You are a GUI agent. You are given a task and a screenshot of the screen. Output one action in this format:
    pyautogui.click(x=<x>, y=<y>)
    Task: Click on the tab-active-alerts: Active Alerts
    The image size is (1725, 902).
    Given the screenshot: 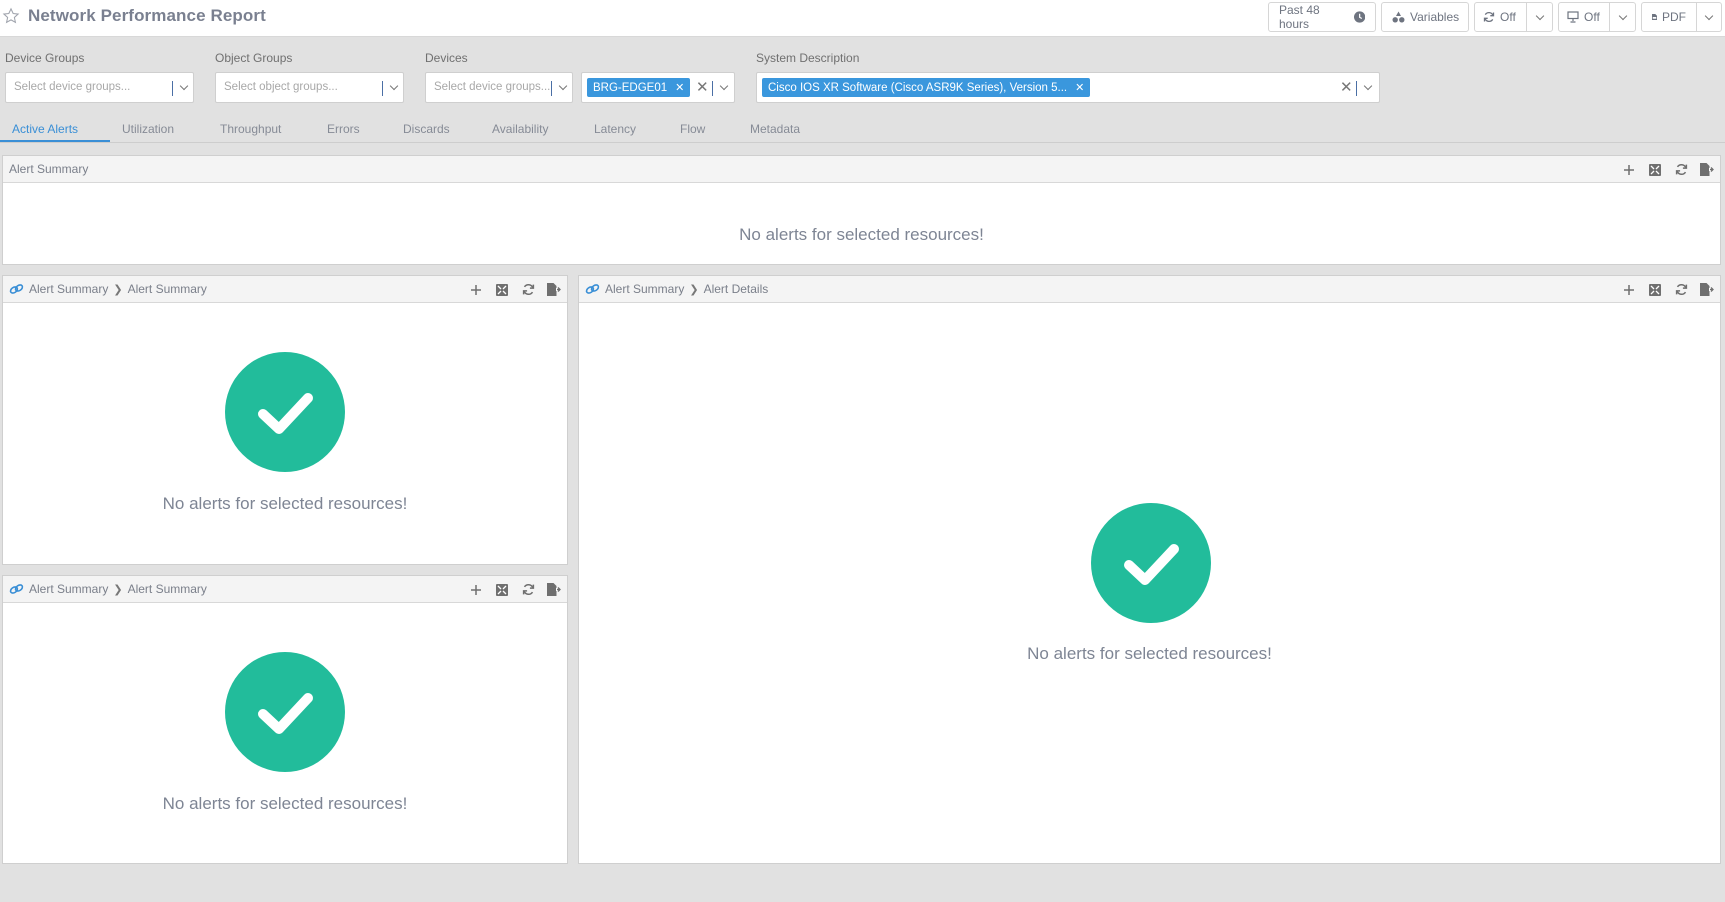 What is the action you would take?
    pyautogui.click(x=45, y=129)
    